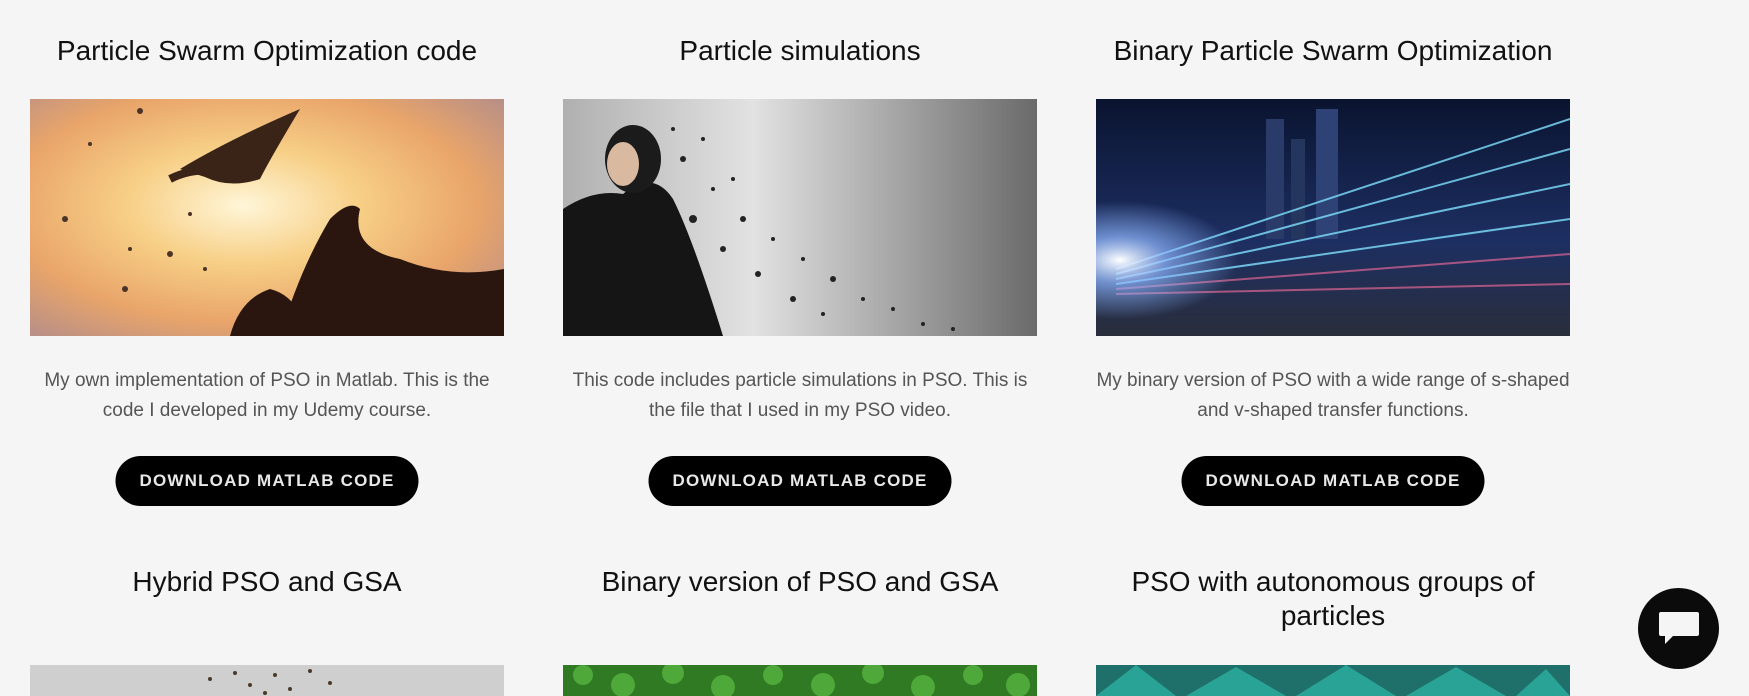 The height and width of the screenshot is (696, 1749). I want to click on card-image-teal-umbrellas, so click(1333, 680).